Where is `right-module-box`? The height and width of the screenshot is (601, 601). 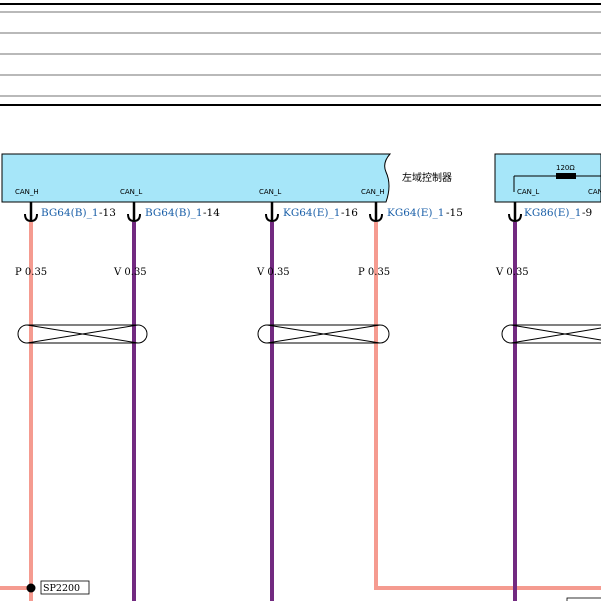 right-module-box is located at coordinates (547, 178).